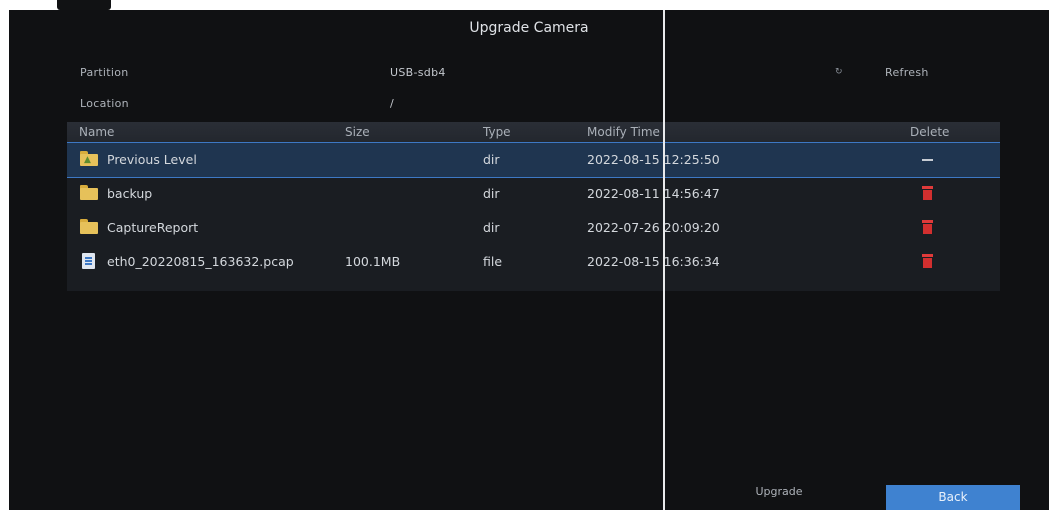 The height and width of the screenshot is (510, 1059). Describe the element at coordinates (104, 103) in the screenshot. I see `location-label: Location` at that location.